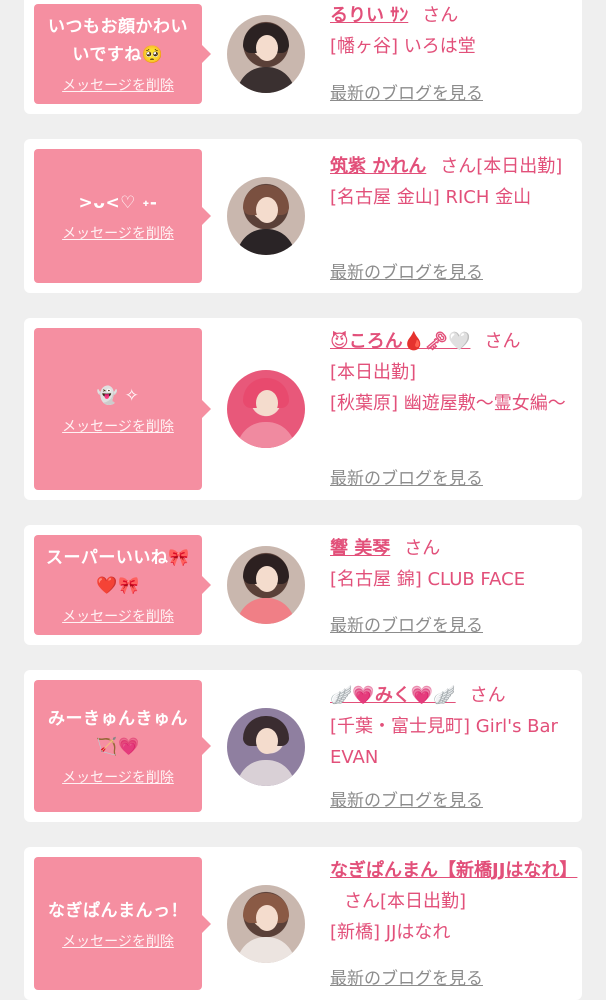 This screenshot has height=1000, width=606. I want to click on message-bubble: 👻 ✧ メッセージを削除, so click(122, 409).